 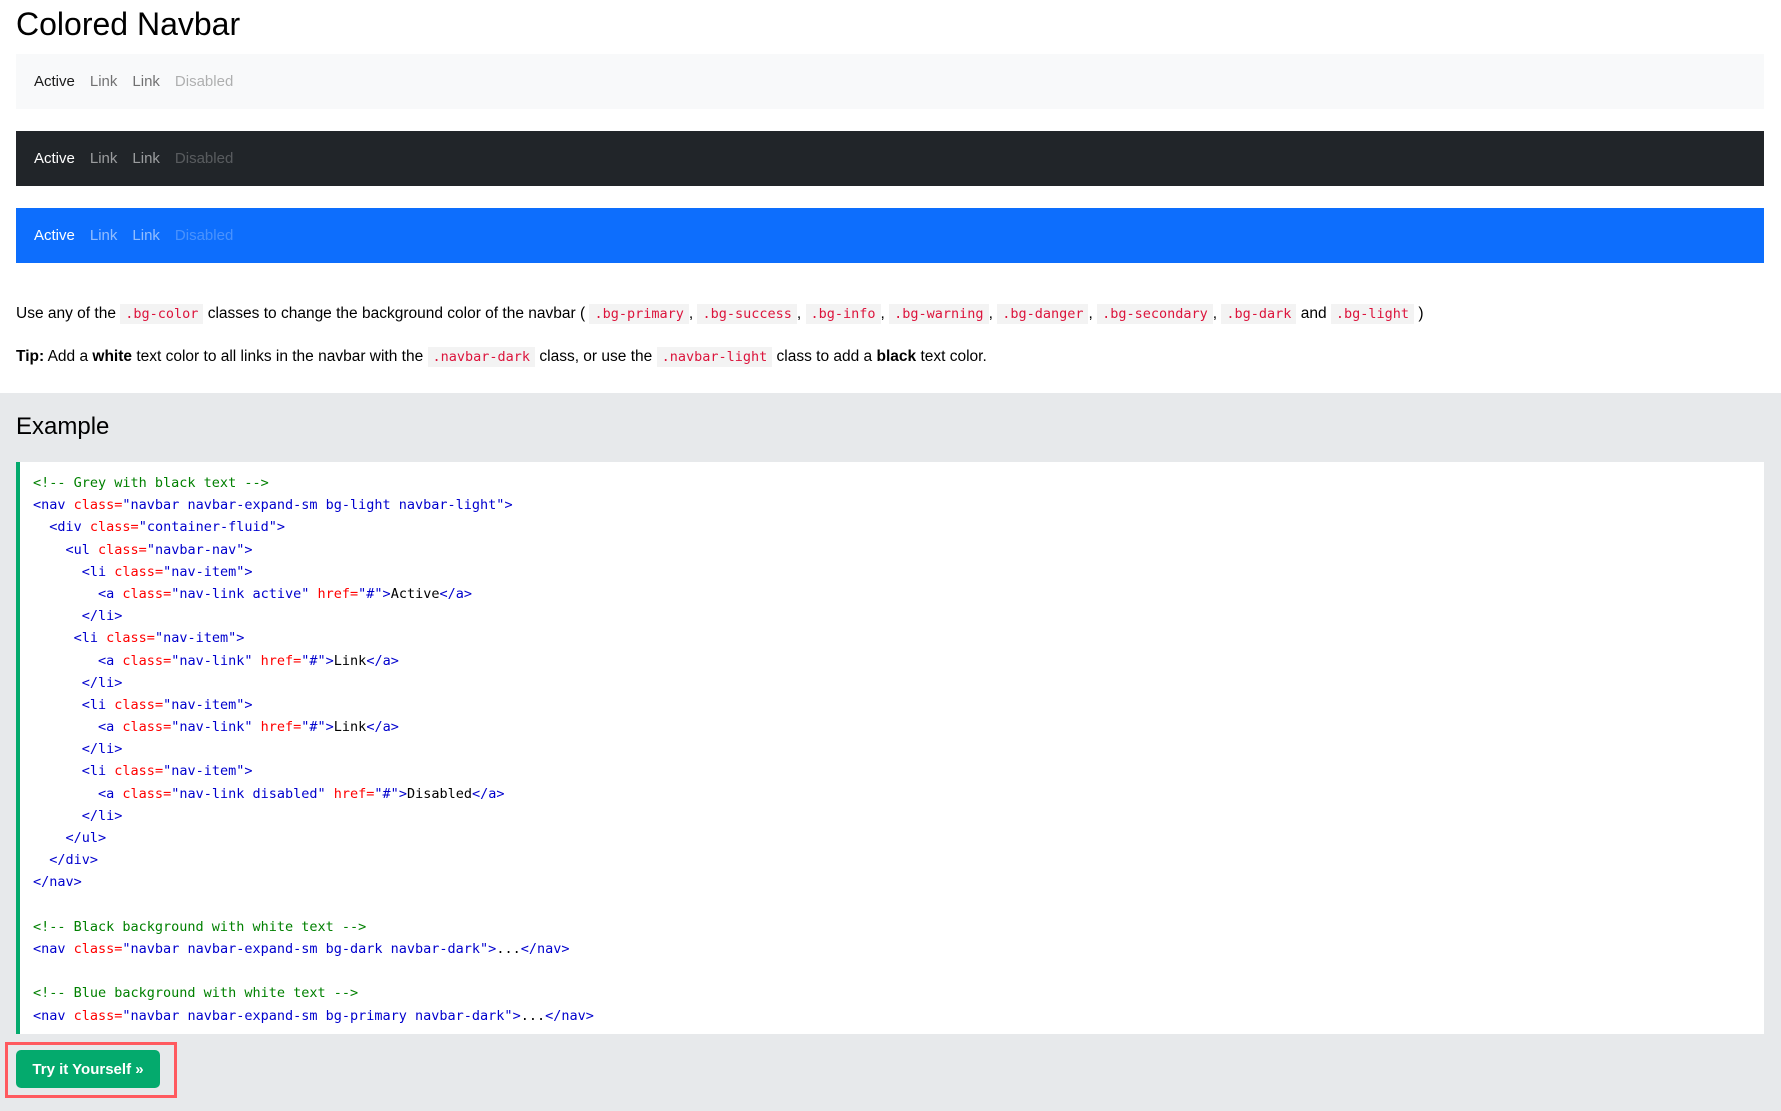 I want to click on code-line: <!-- Grey with black text -->, so click(x=898, y=483).